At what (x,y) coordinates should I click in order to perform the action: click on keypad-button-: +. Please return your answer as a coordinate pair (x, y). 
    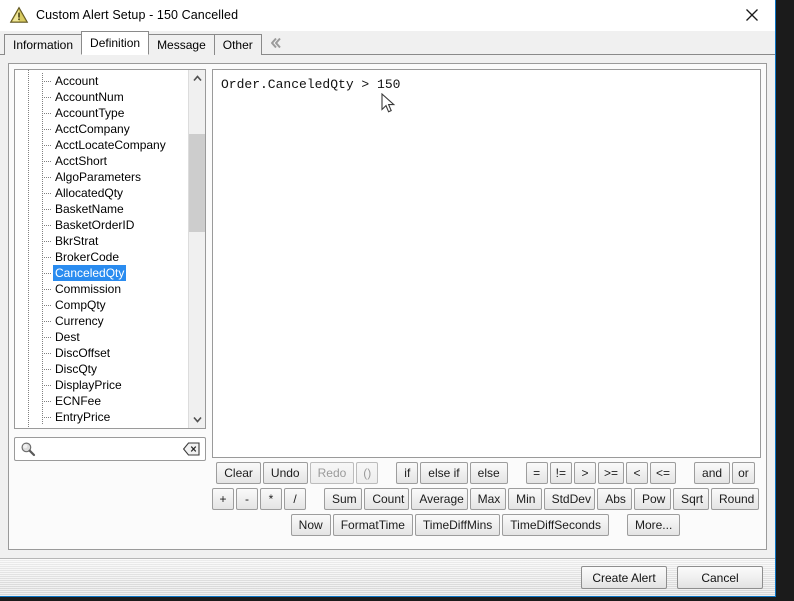
    Looking at the image, I should click on (223, 499).